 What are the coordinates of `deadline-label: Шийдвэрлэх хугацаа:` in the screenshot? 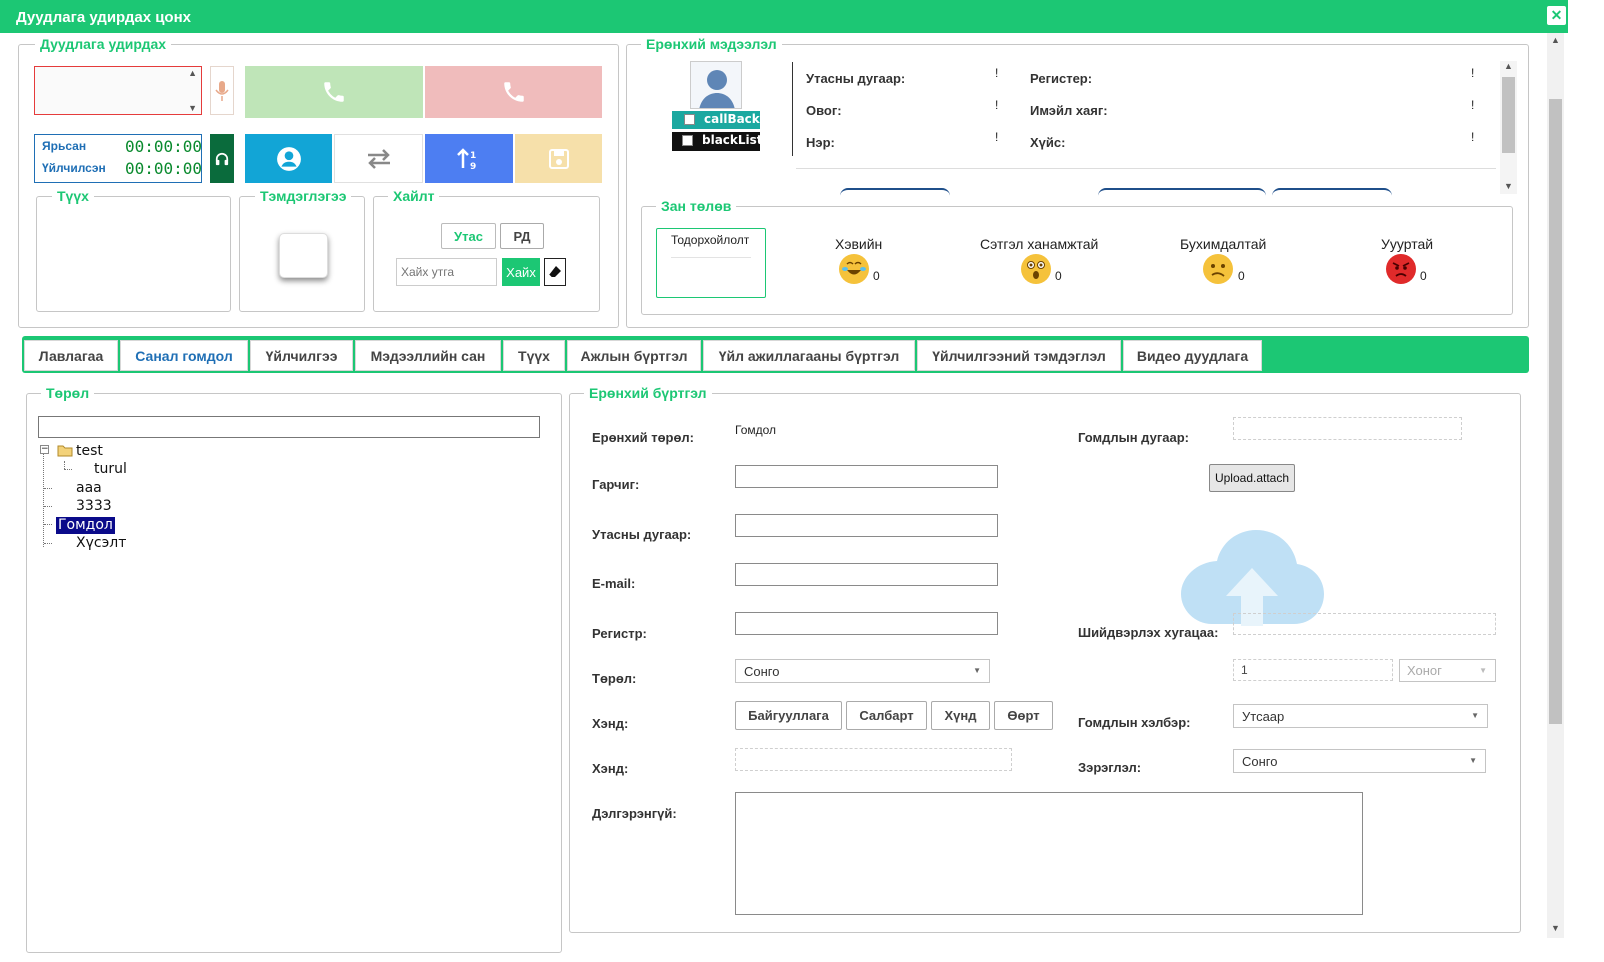 It's located at (1148, 632).